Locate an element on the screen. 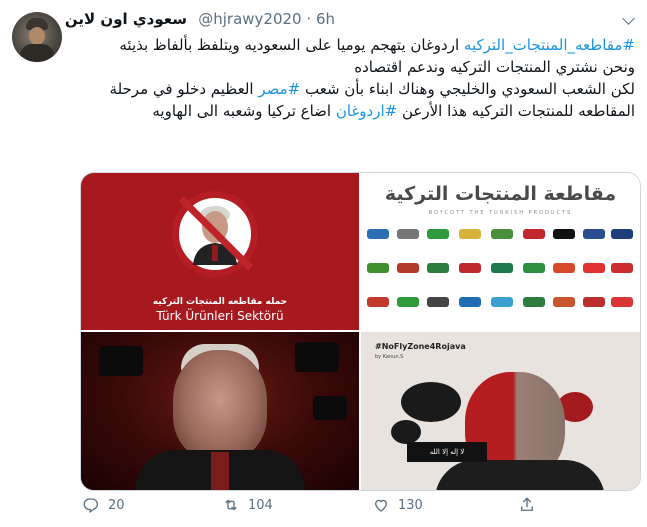 This screenshot has width=647, height=527. portrait is located at coordinates (220, 405).